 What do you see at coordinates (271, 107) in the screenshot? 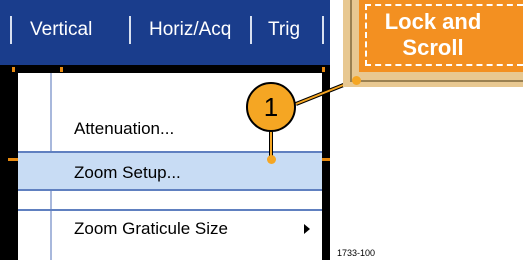
I see `callout-number: 1` at bounding box center [271, 107].